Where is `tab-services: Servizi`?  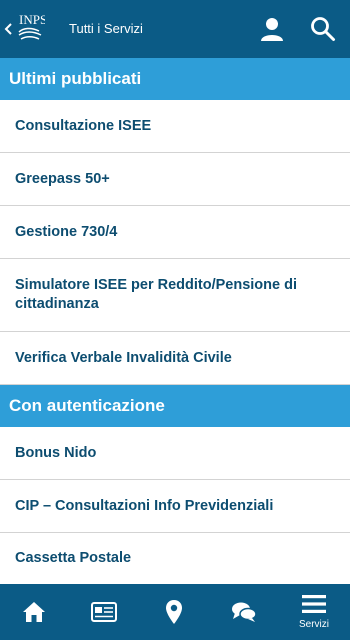
tab-services: Servizi is located at coordinates (314, 612).